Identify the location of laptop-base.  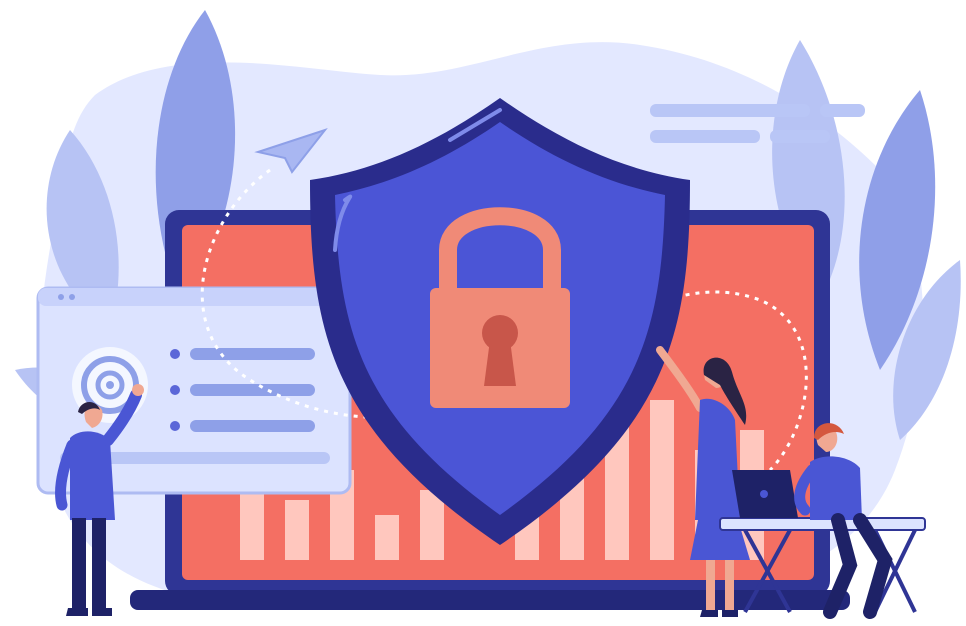
(490, 600).